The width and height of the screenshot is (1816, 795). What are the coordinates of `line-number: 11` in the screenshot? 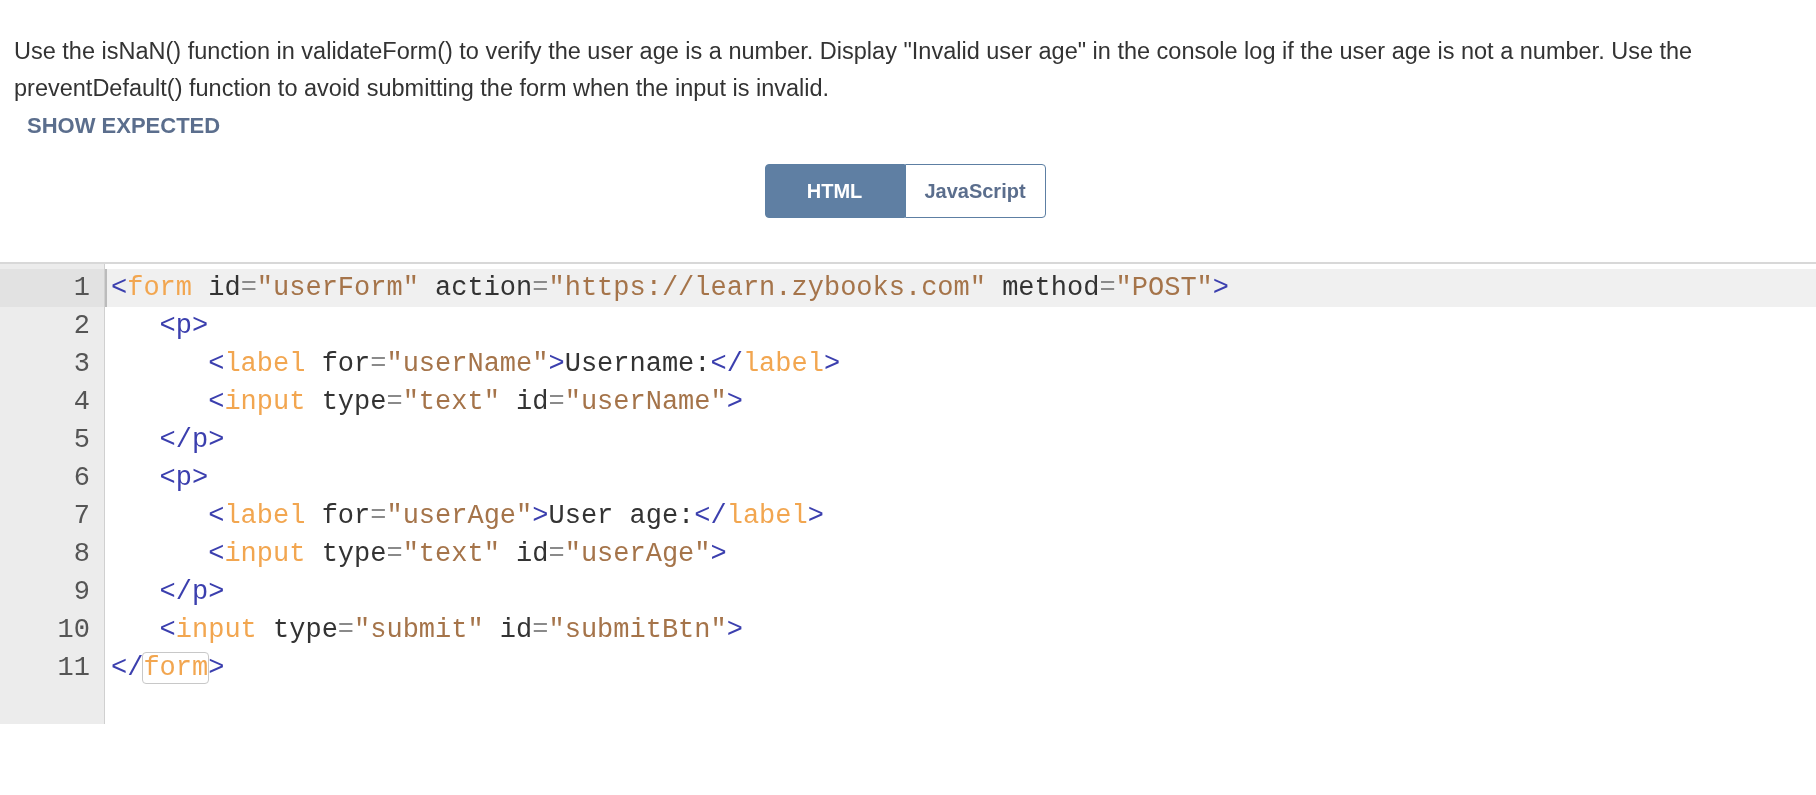 It's located at (73, 668).